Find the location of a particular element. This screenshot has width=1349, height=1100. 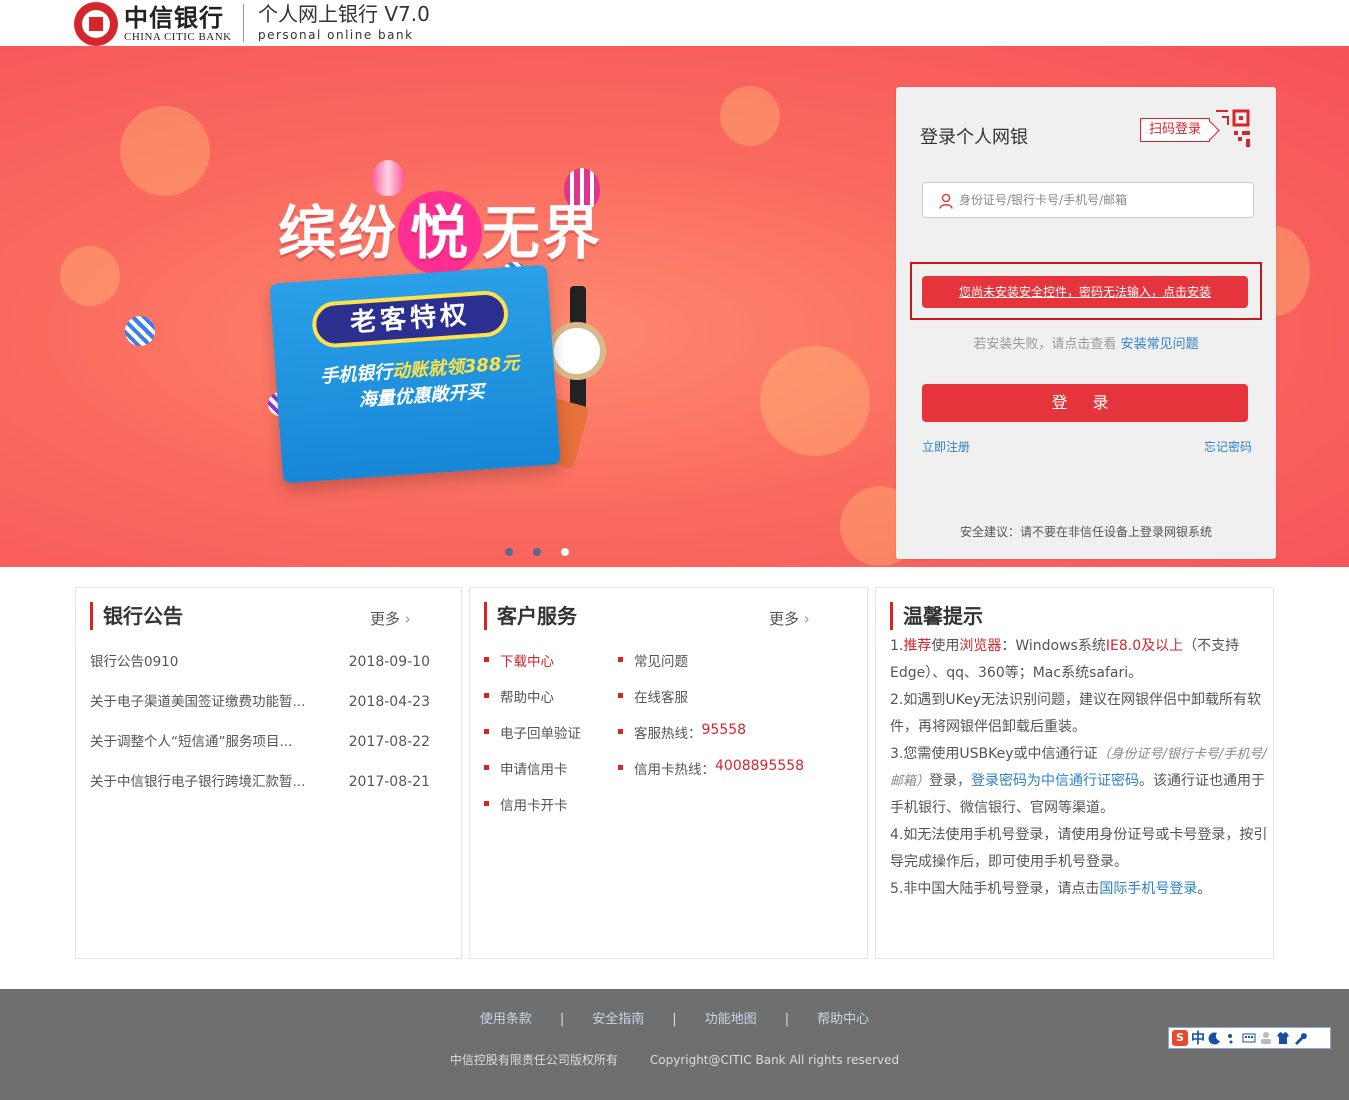

notice-title: 银行公告 is located at coordinates (136, 616).